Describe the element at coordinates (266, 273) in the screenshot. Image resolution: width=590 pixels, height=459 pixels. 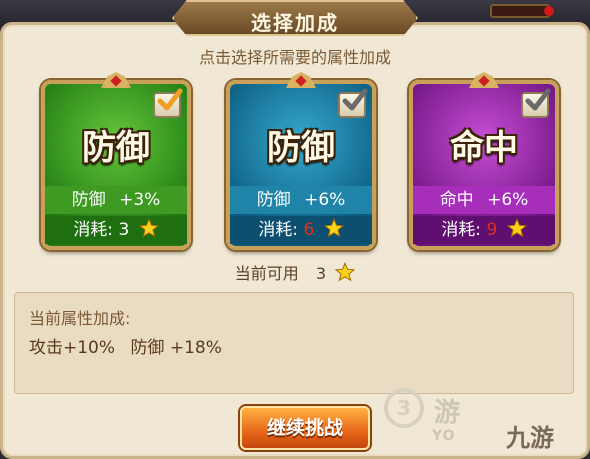
I see `available-label: 当前可用` at that location.